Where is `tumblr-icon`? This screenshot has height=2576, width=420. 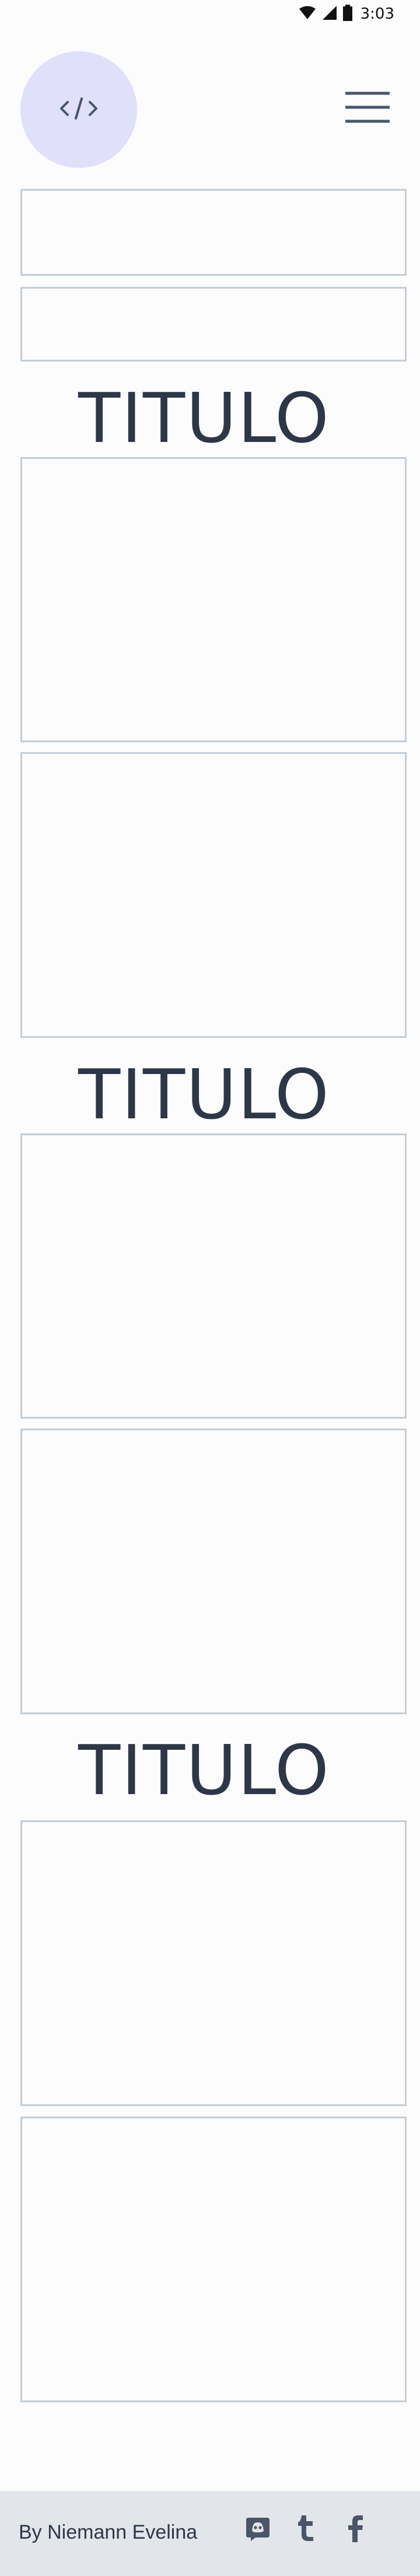 tumblr-icon is located at coordinates (305, 2529).